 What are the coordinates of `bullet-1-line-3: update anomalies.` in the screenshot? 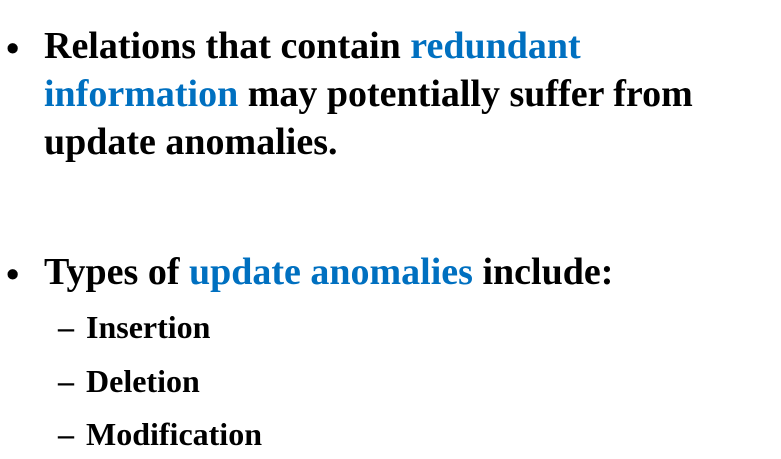 It's located at (191, 142).